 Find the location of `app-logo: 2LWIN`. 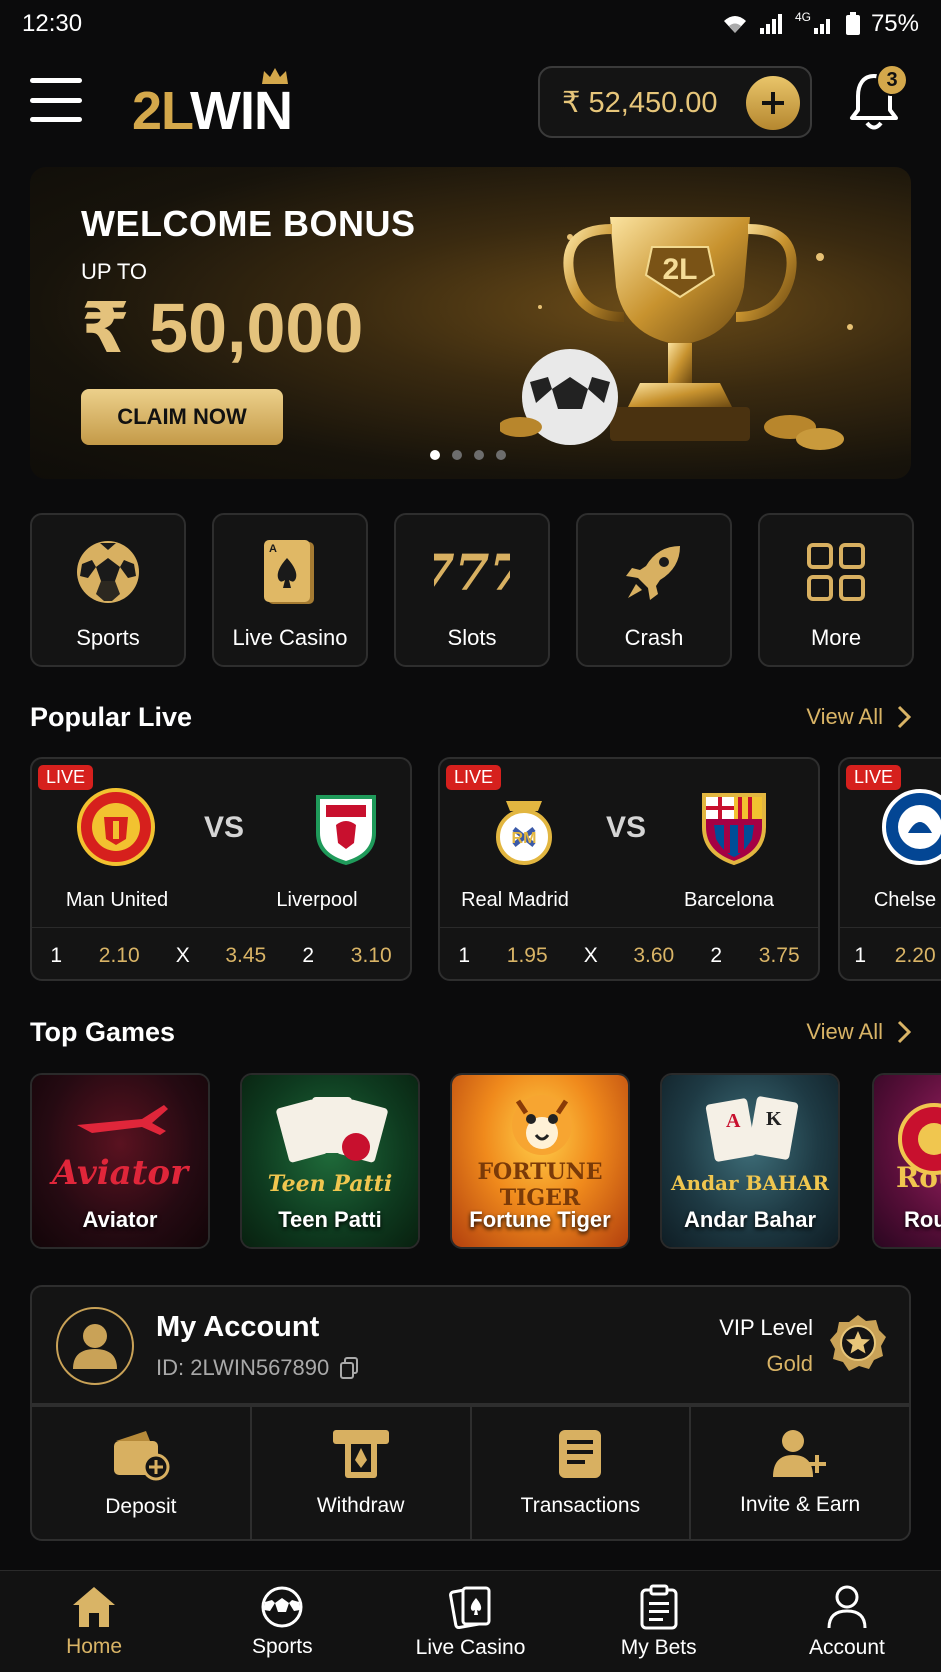

app-logo: 2LWIN is located at coordinates (237, 103).